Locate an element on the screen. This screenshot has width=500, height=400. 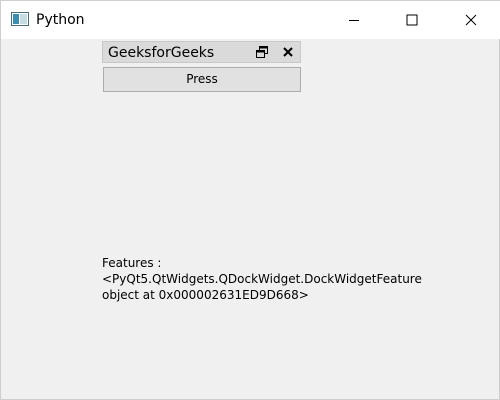
window-title: Python is located at coordinates (60, 20).